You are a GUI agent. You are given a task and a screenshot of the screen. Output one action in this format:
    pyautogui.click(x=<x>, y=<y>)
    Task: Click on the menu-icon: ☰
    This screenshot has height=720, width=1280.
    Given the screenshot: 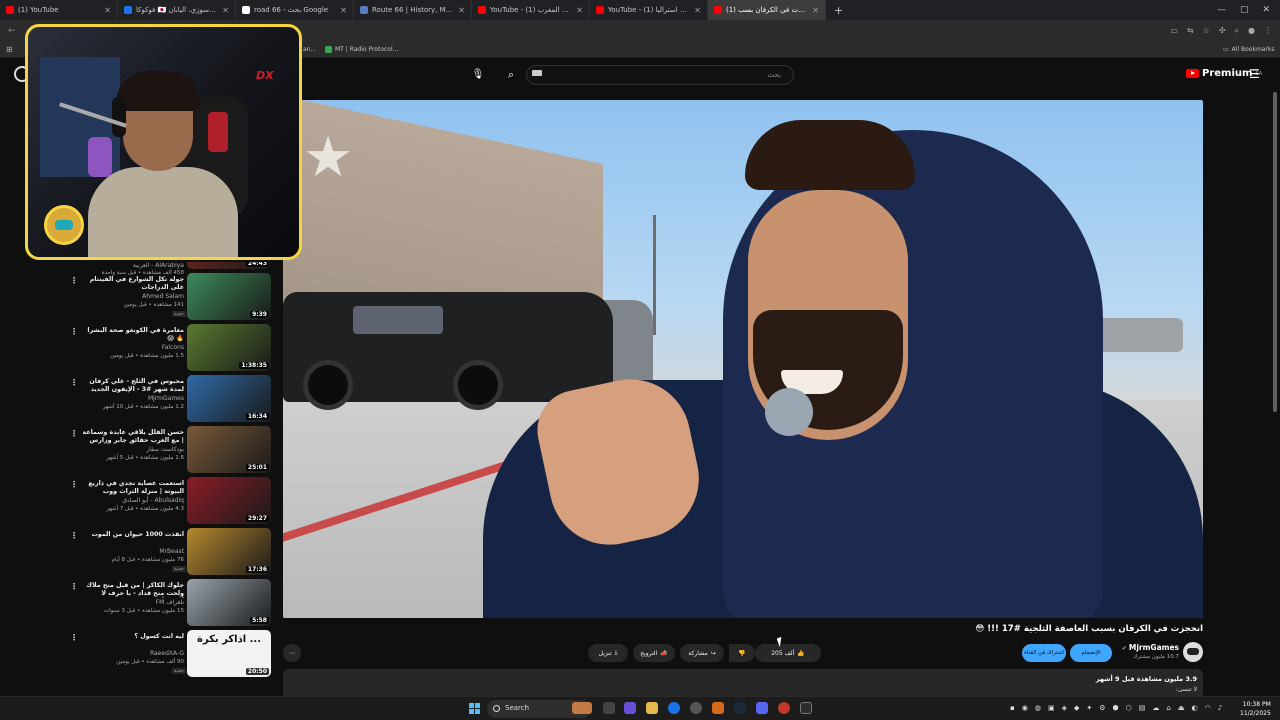 What is the action you would take?
    pyautogui.click(x=1254, y=74)
    